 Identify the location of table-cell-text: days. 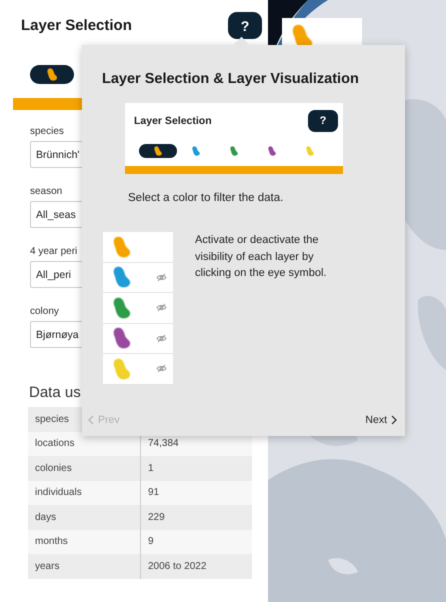
(45, 517).